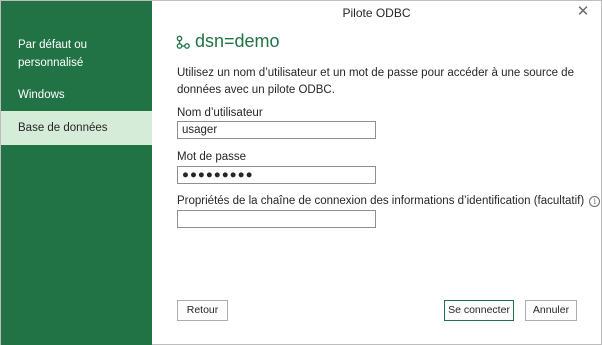  Describe the element at coordinates (595, 201) in the screenshot. I see `info-icon: i` at that location.